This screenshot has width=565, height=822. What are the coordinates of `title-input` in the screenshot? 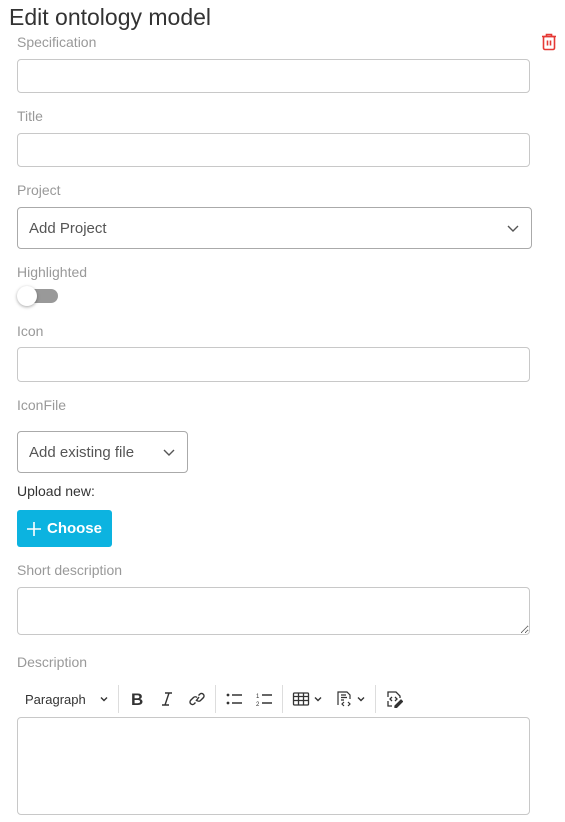 It's located at (273, 150).